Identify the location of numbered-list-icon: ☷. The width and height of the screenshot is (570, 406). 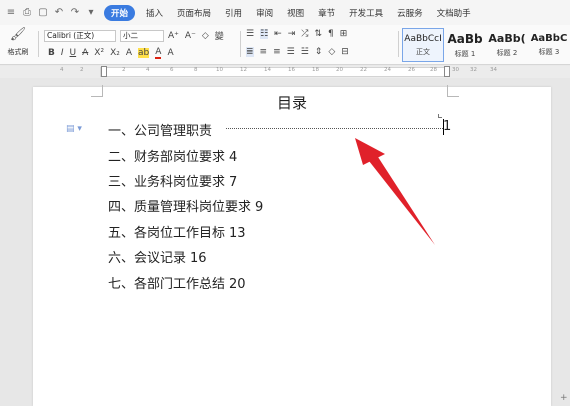
(264, 34).